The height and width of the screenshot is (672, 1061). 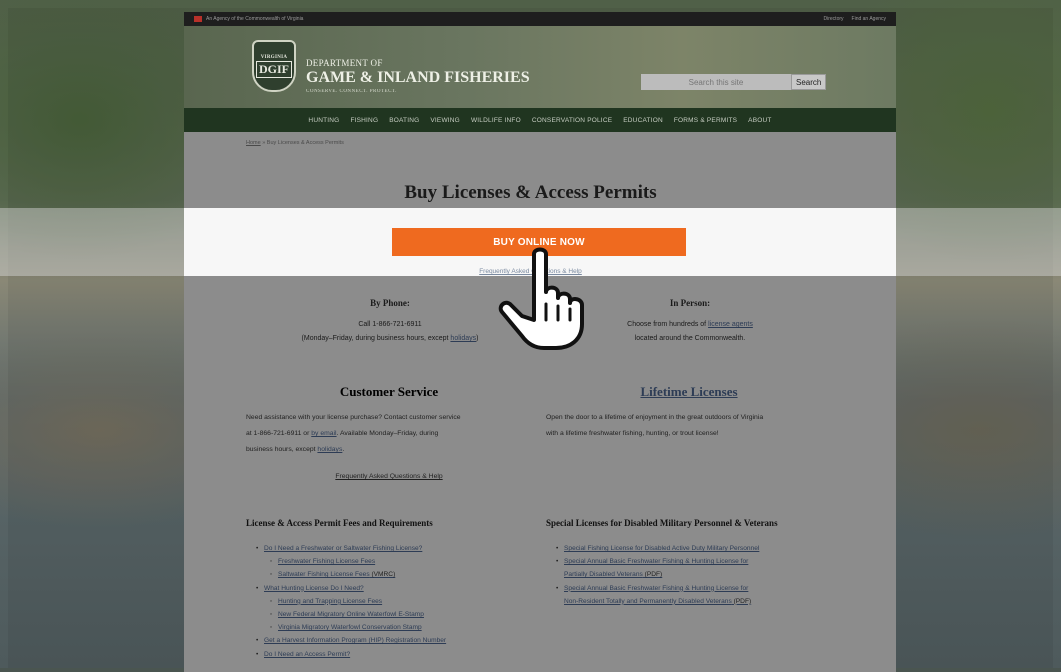 I want to click on email-link: by email, so click(x=323, y=433).